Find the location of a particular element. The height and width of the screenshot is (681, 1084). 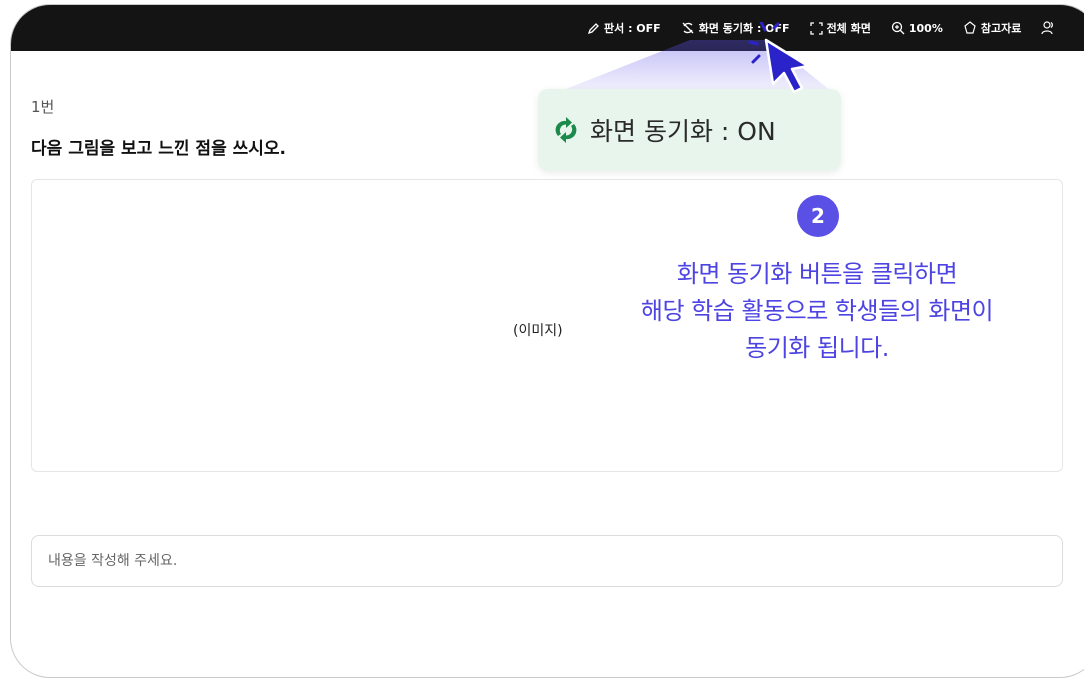

cursor-click-icon is located at coordinates (779, 58).